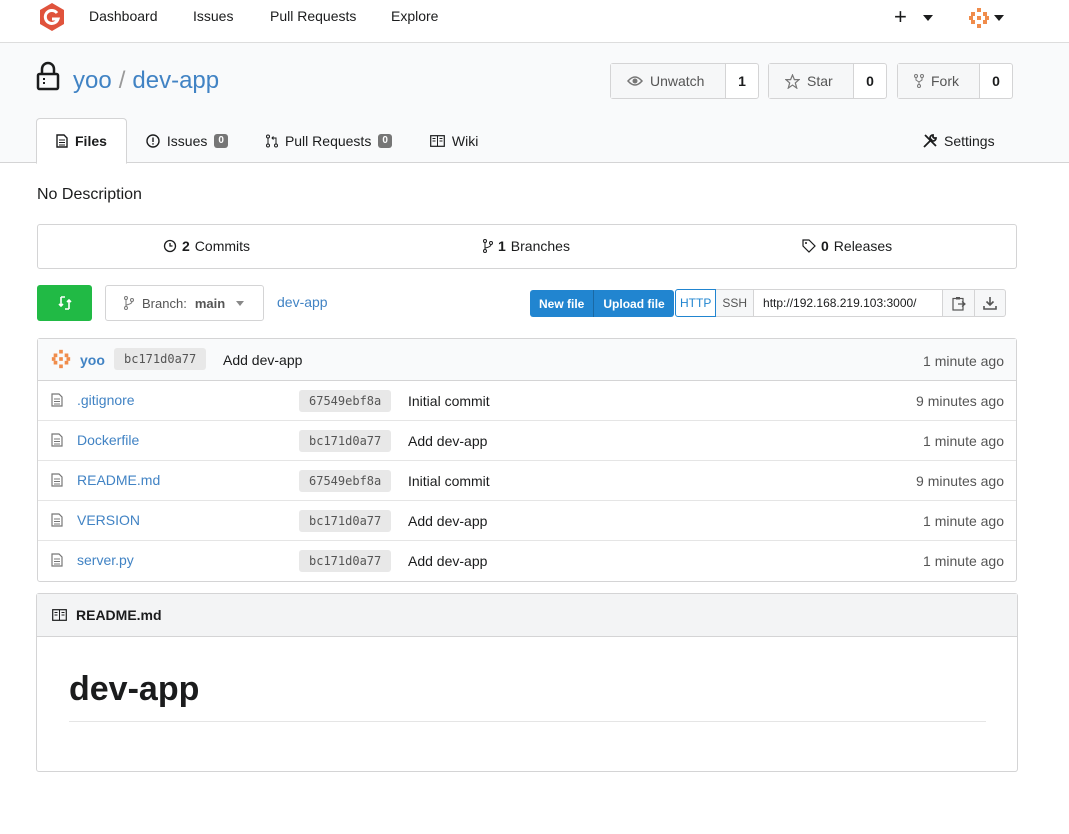  What do you see at coordinates (153, 140) in the screenshot?
I see `issue-opened-icon` at bounding box center [153, 140].